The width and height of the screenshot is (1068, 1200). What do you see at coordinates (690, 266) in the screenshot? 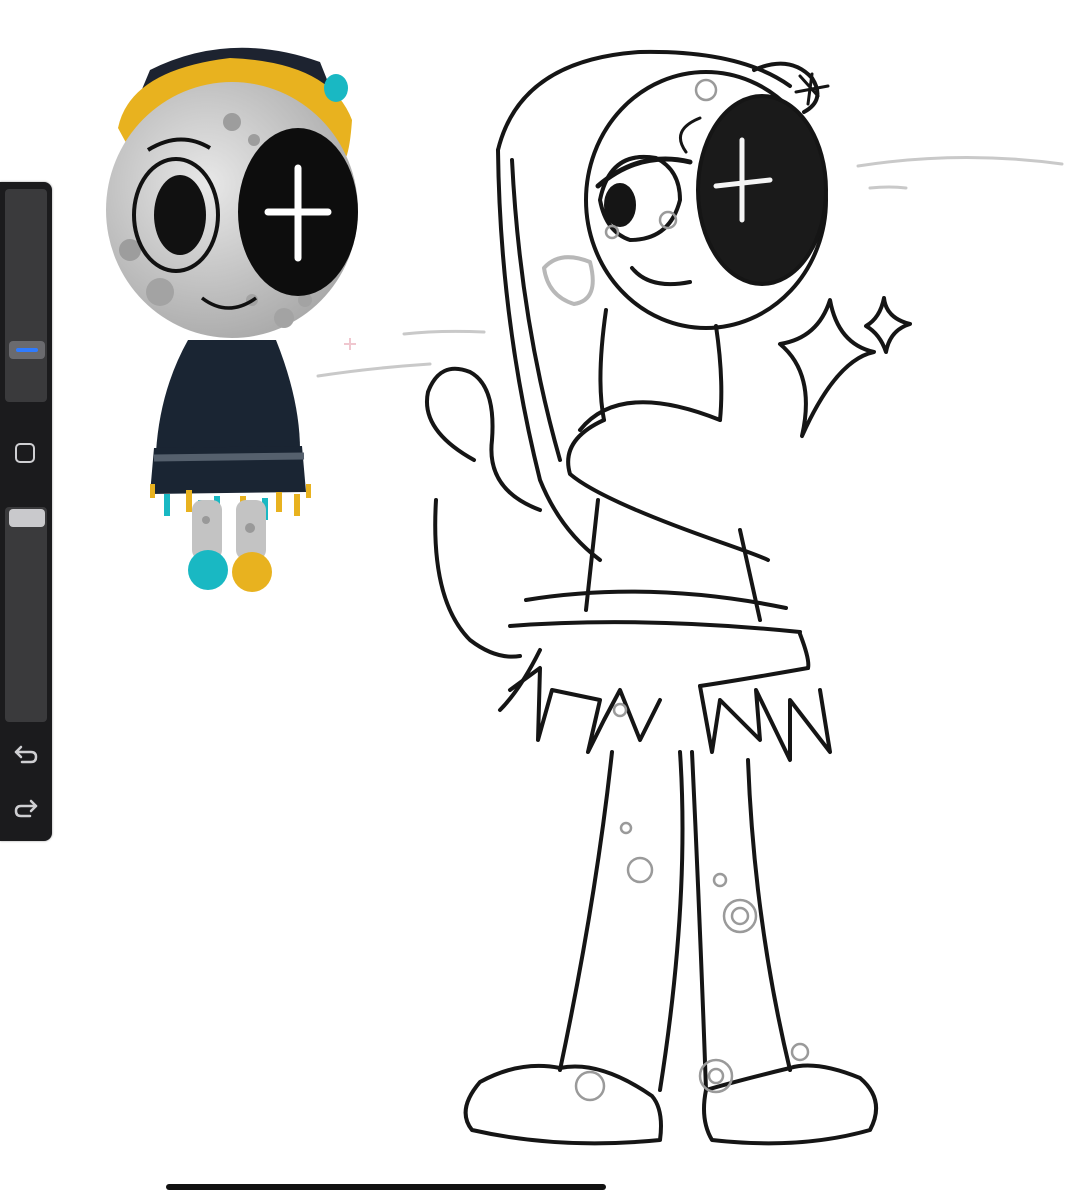
I see `motion-lines` at bounding box center [690, 266].